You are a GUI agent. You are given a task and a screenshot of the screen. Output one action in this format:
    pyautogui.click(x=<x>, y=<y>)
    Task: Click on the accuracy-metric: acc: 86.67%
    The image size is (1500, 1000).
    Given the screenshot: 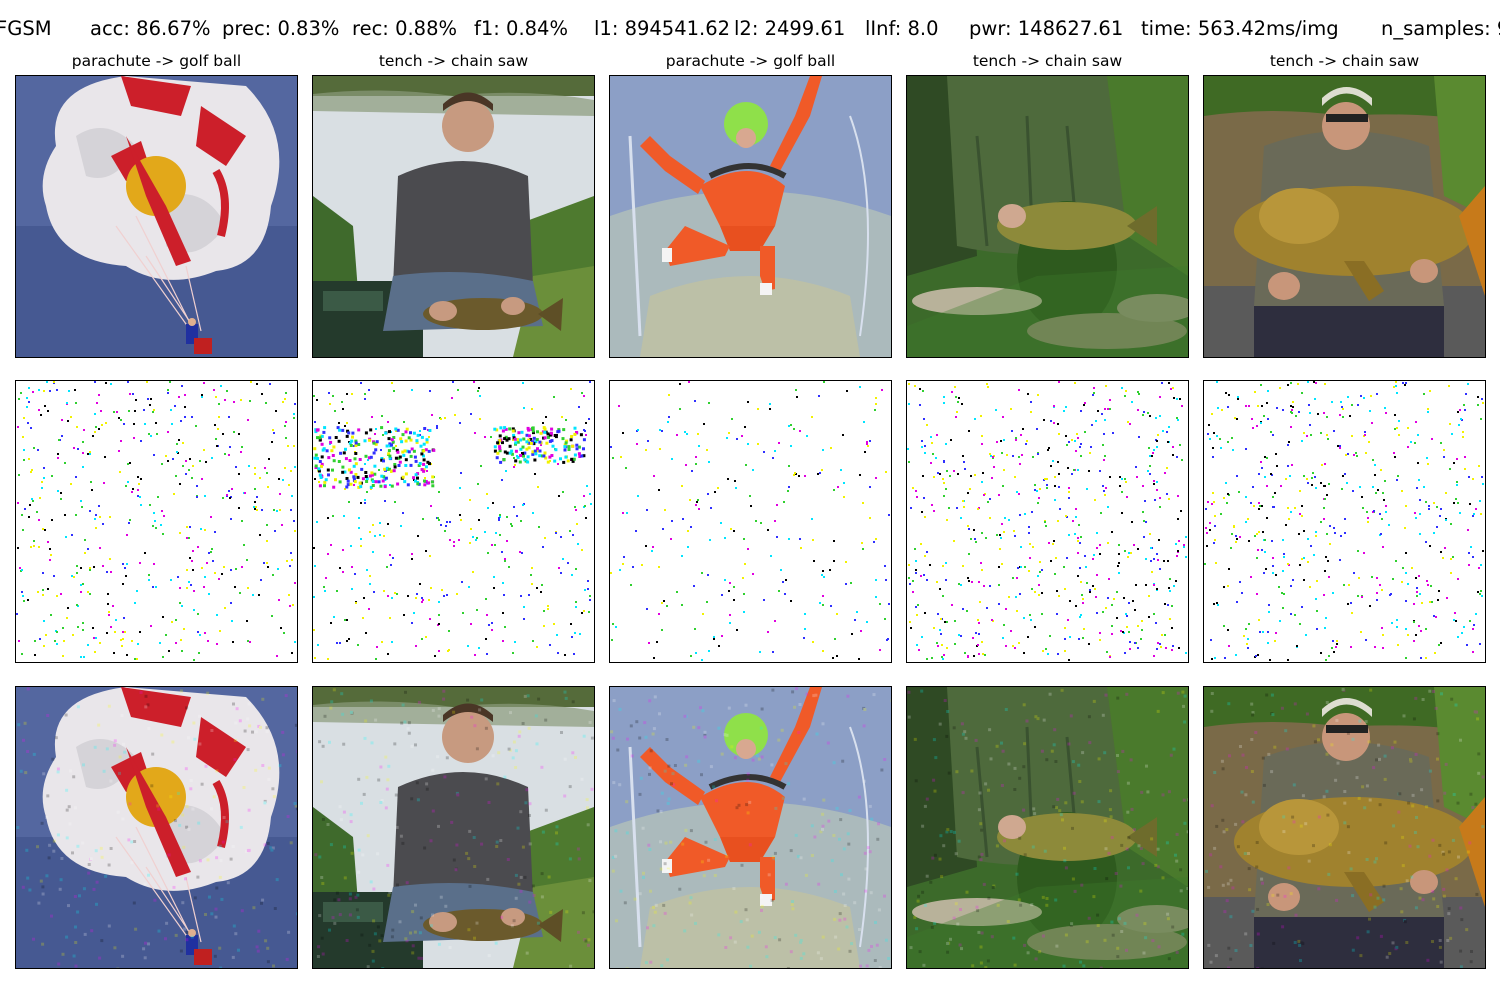 What is the action you would take?
    pyautogui.click(x=150, y=28)
    